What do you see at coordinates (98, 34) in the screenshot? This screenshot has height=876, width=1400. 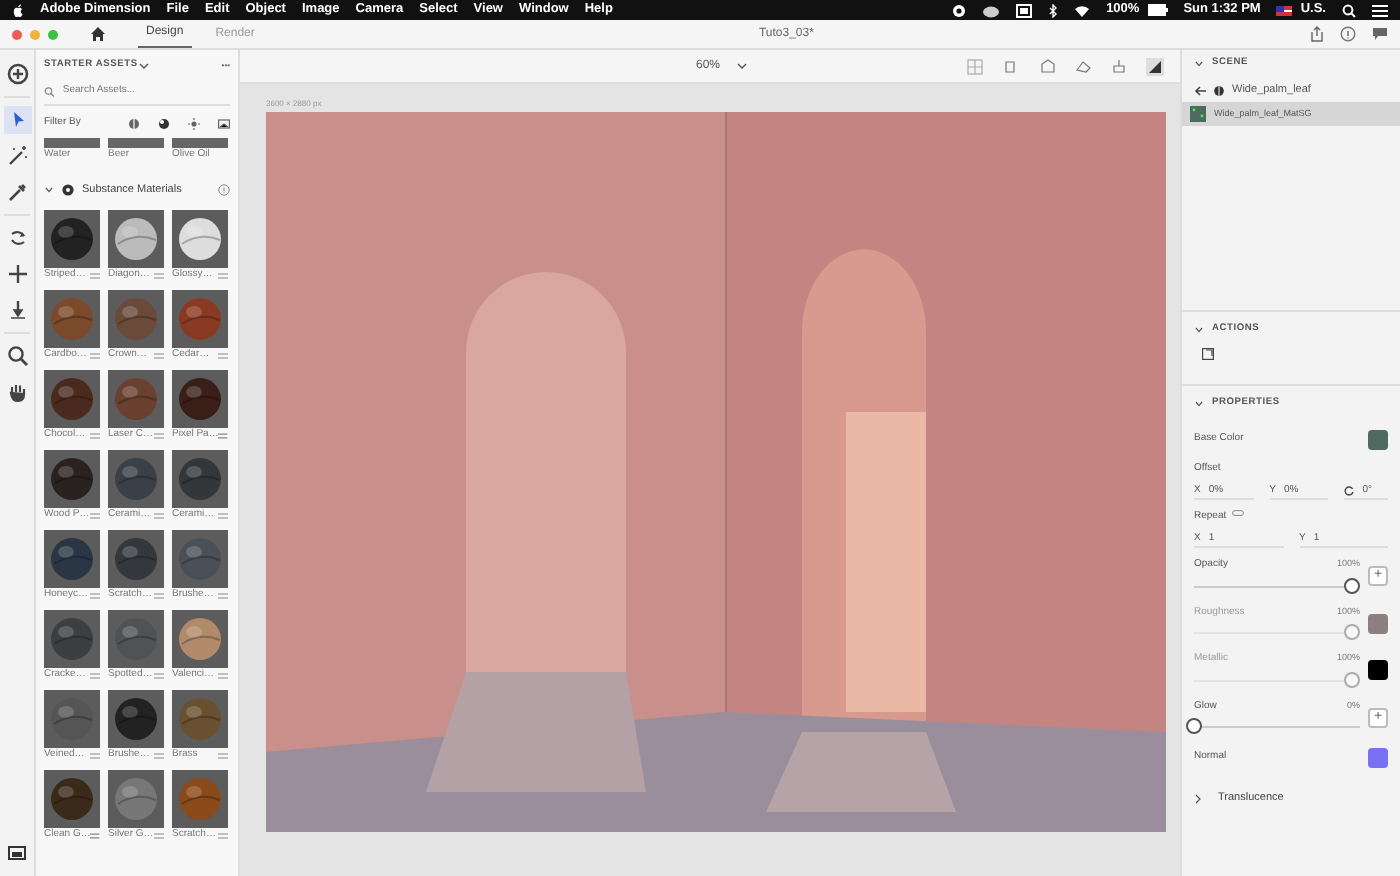 I see `home-icon` at bounding box center [98, 34].